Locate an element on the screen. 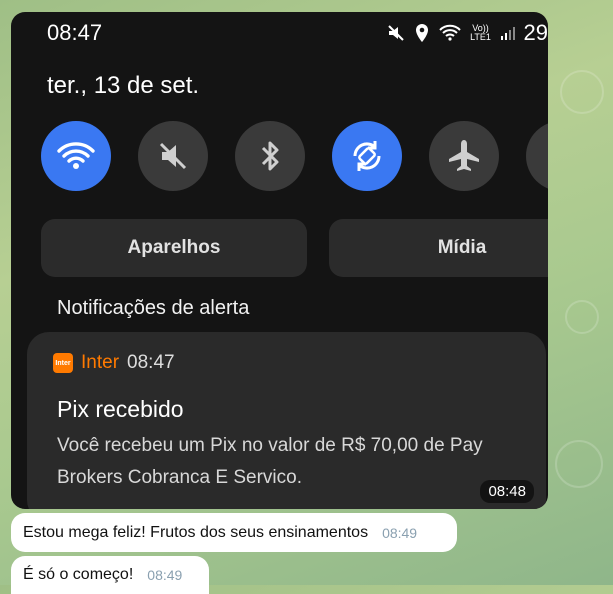  location-icon is located at coordinates (422, 33).